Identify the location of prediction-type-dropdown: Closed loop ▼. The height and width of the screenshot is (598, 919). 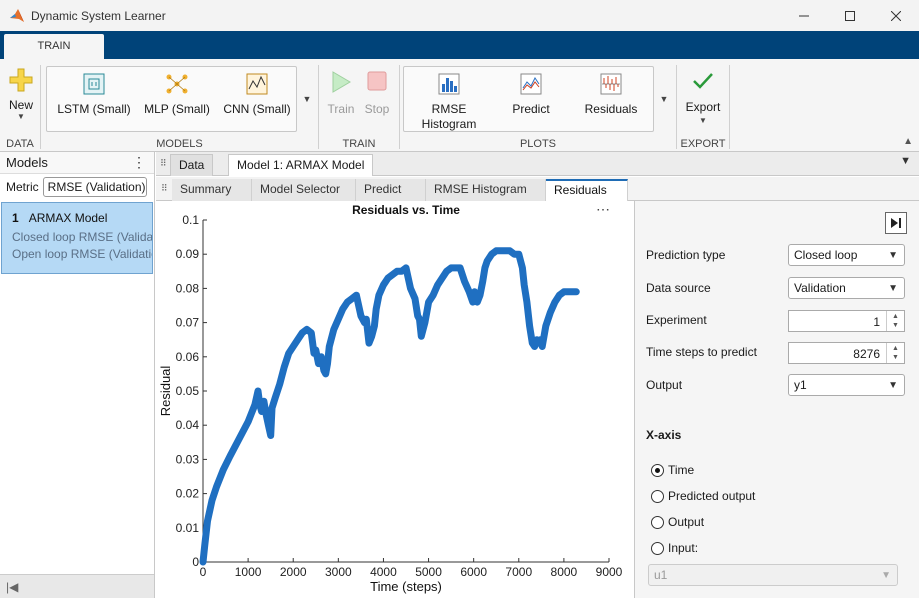
(846, 255).